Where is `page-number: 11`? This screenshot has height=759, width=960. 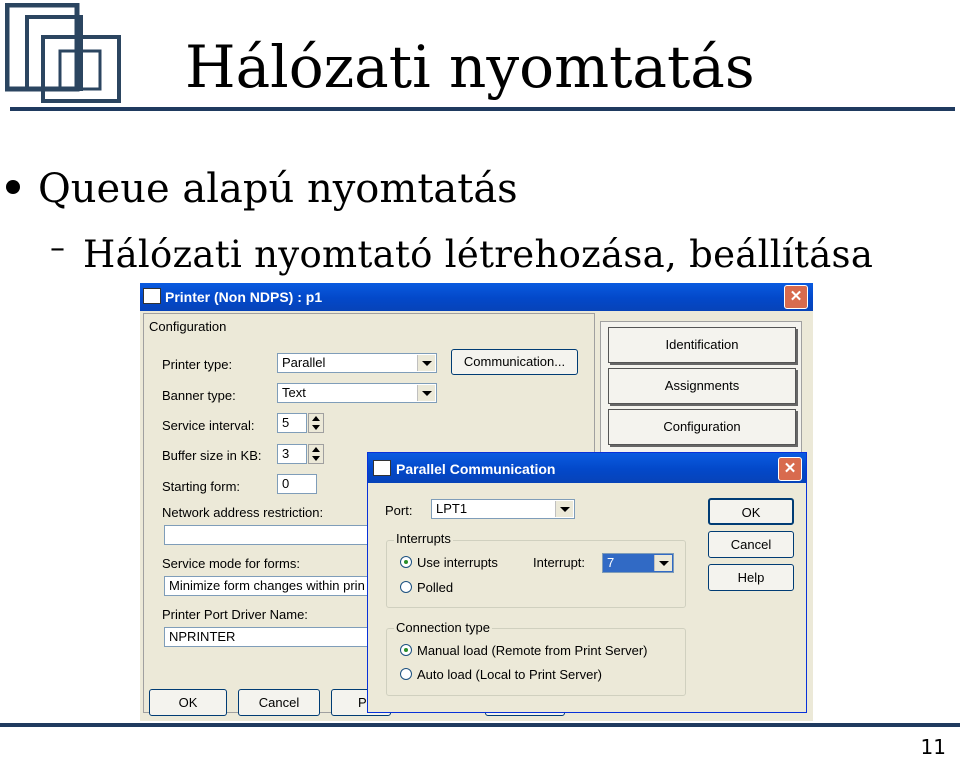 page-number: 11 is located at coordinates (933, 747).